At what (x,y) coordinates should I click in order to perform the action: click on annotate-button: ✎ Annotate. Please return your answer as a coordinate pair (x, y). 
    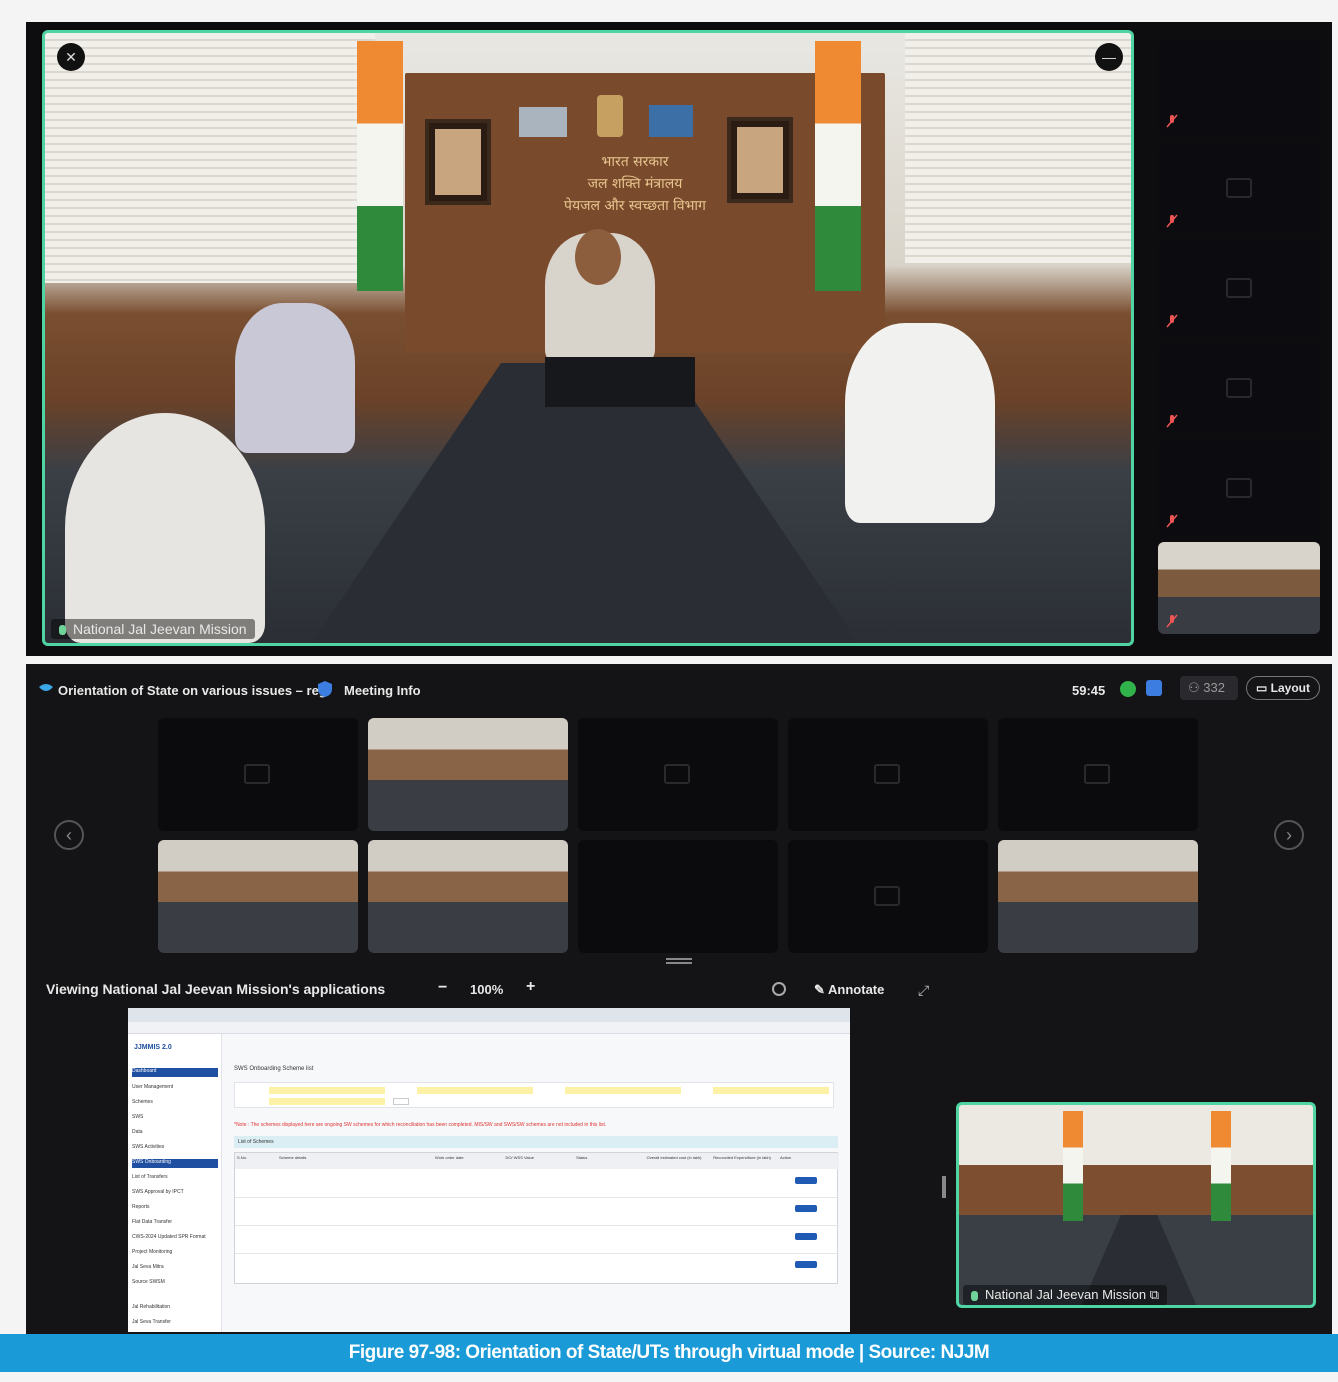
    Looking at the image, I should click on (849, 990).